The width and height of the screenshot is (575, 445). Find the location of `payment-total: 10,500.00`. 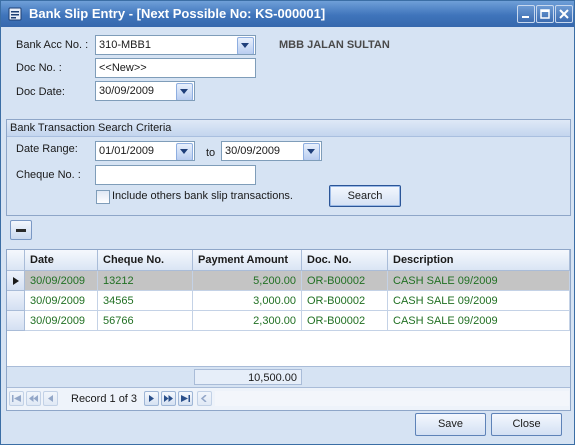

payment-total: 10,500.00 is located at coordinates (248, 377).